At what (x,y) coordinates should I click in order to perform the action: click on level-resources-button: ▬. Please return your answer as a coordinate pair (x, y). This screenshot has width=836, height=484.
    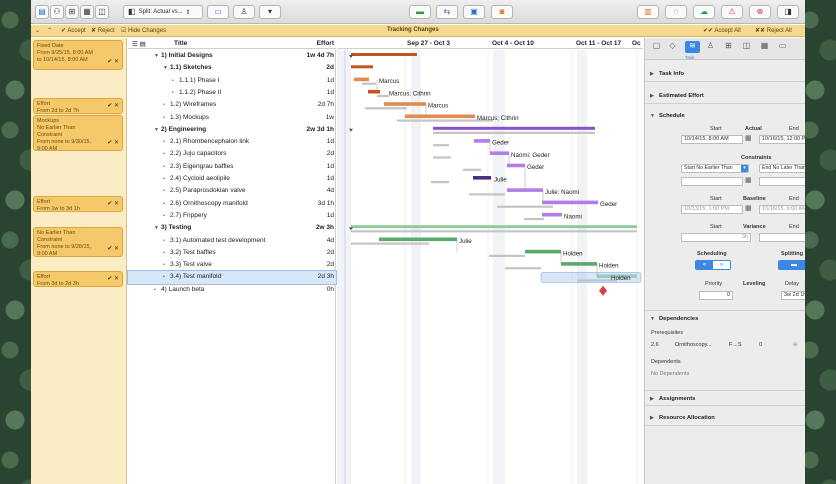
    Looking at the image, I should click on (420, 12).